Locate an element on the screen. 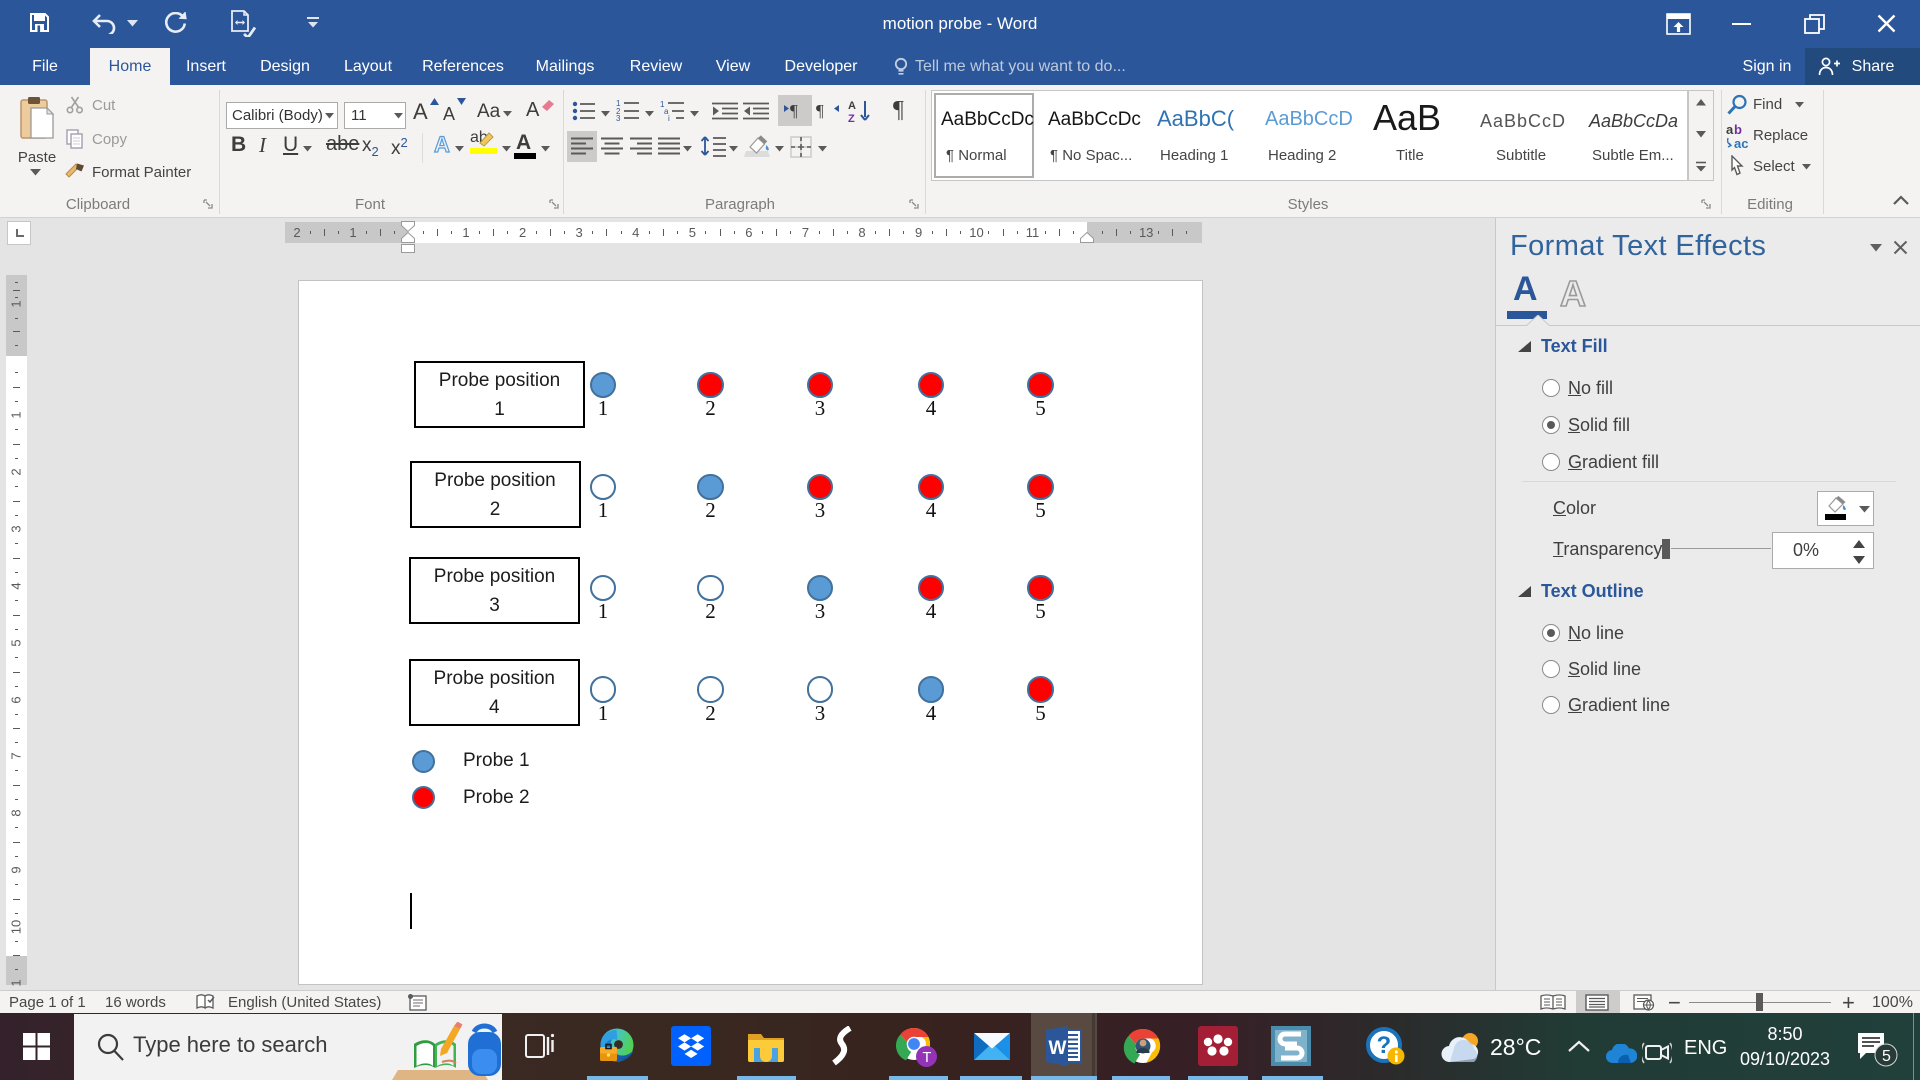 The width and height of the screenshot is (1920, 1080). svg-text: i is located at coordinates (669, 117).